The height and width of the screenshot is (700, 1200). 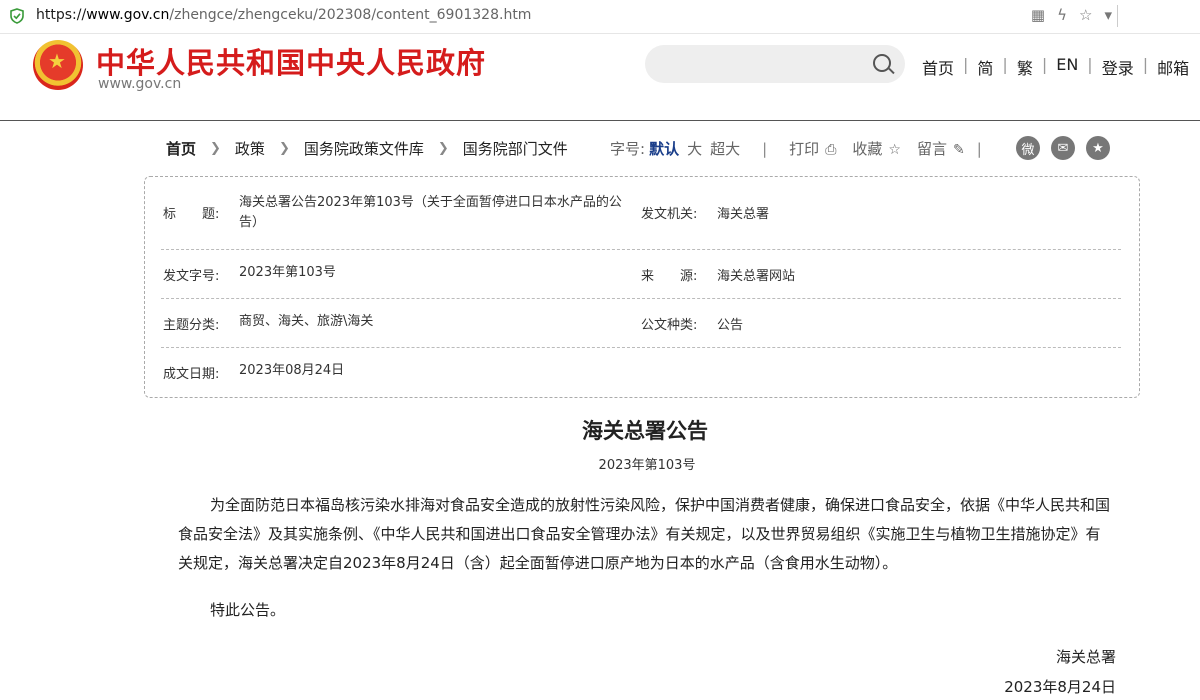 What do you see at coordinates (191, 276) in the screenshot?
I see `docno-label: 发文字号:` at bounding box center [191, 276].